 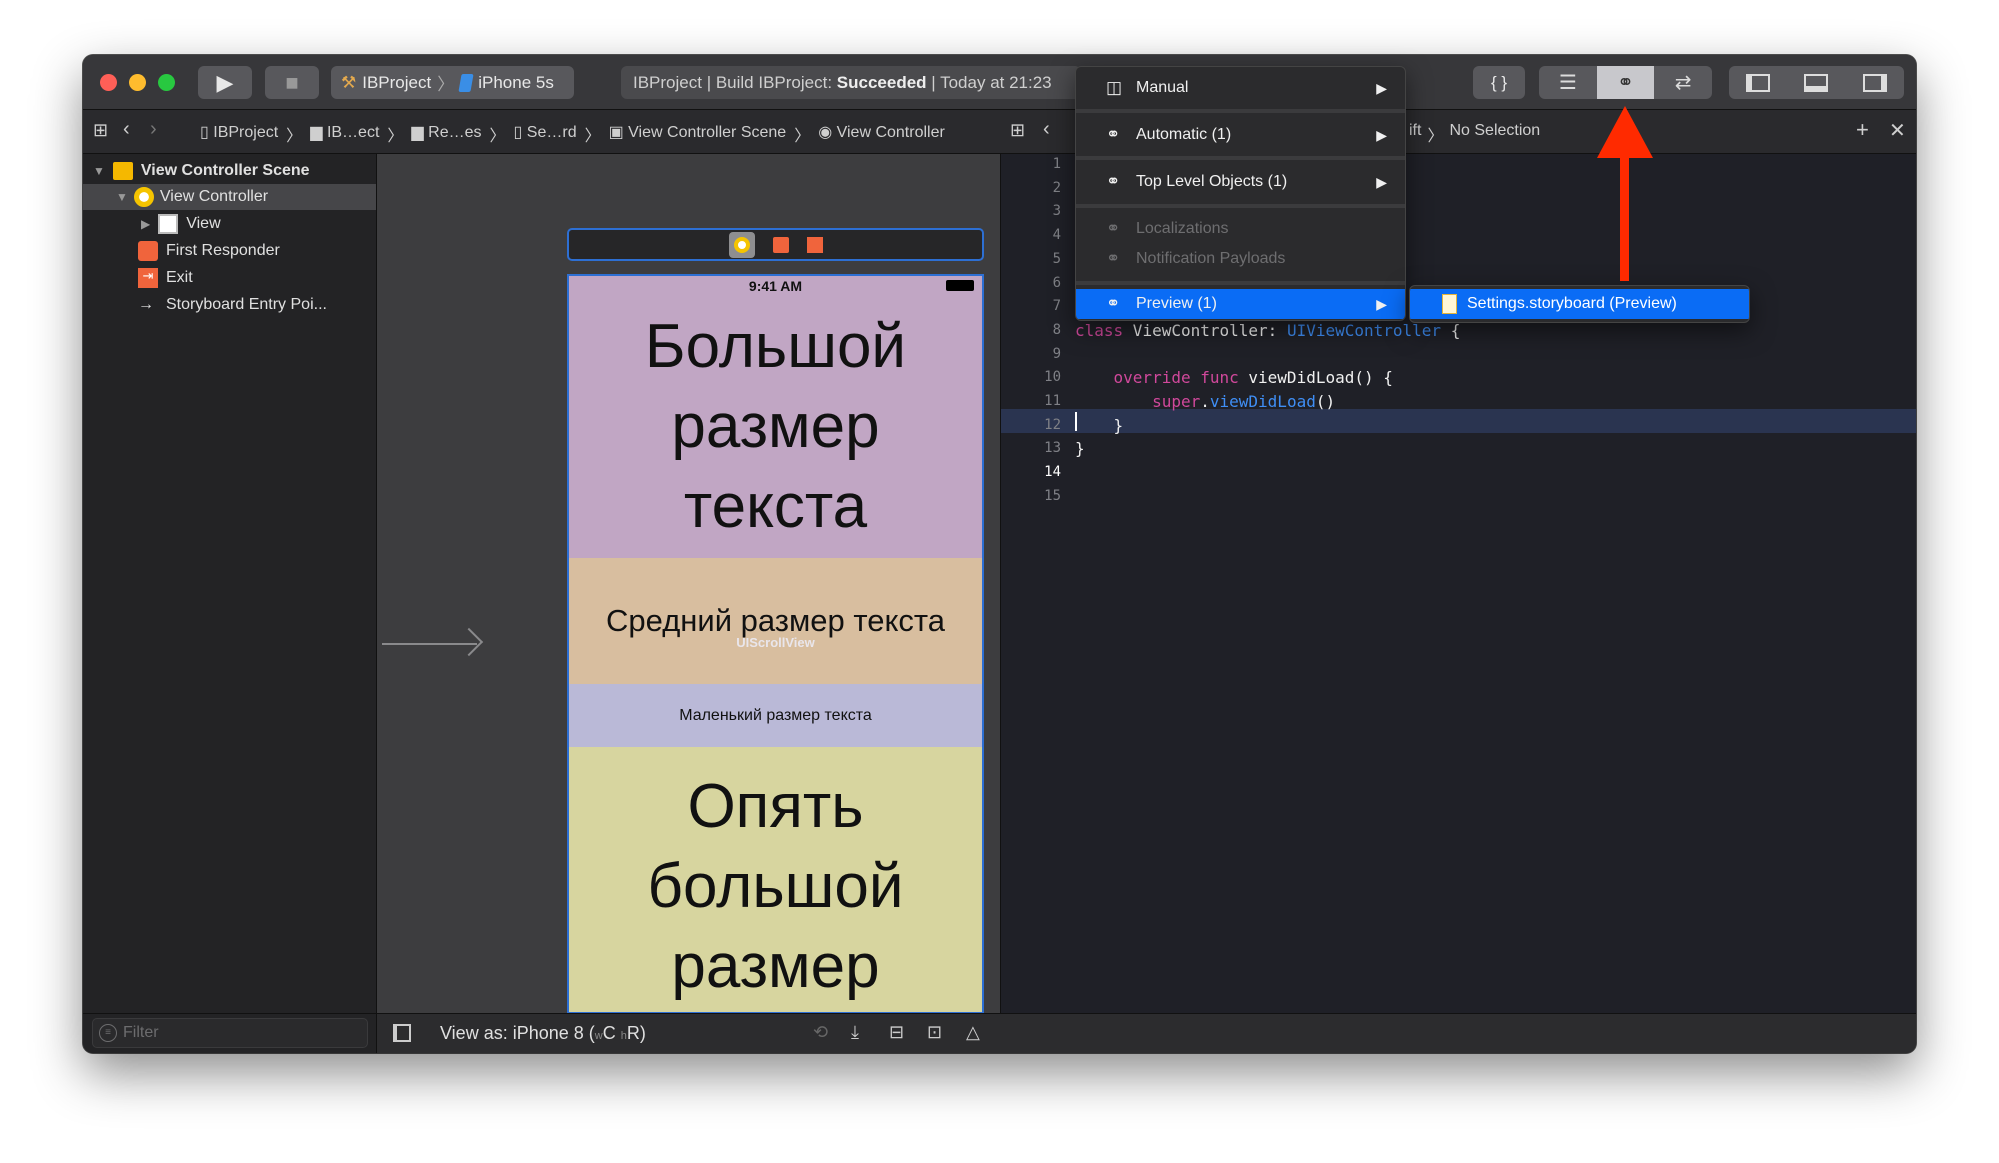 What do you see at coordinates (1816, 82) in the screenshot?
I see `toggle-debug-area-button` at bounding box center [1816, 82].